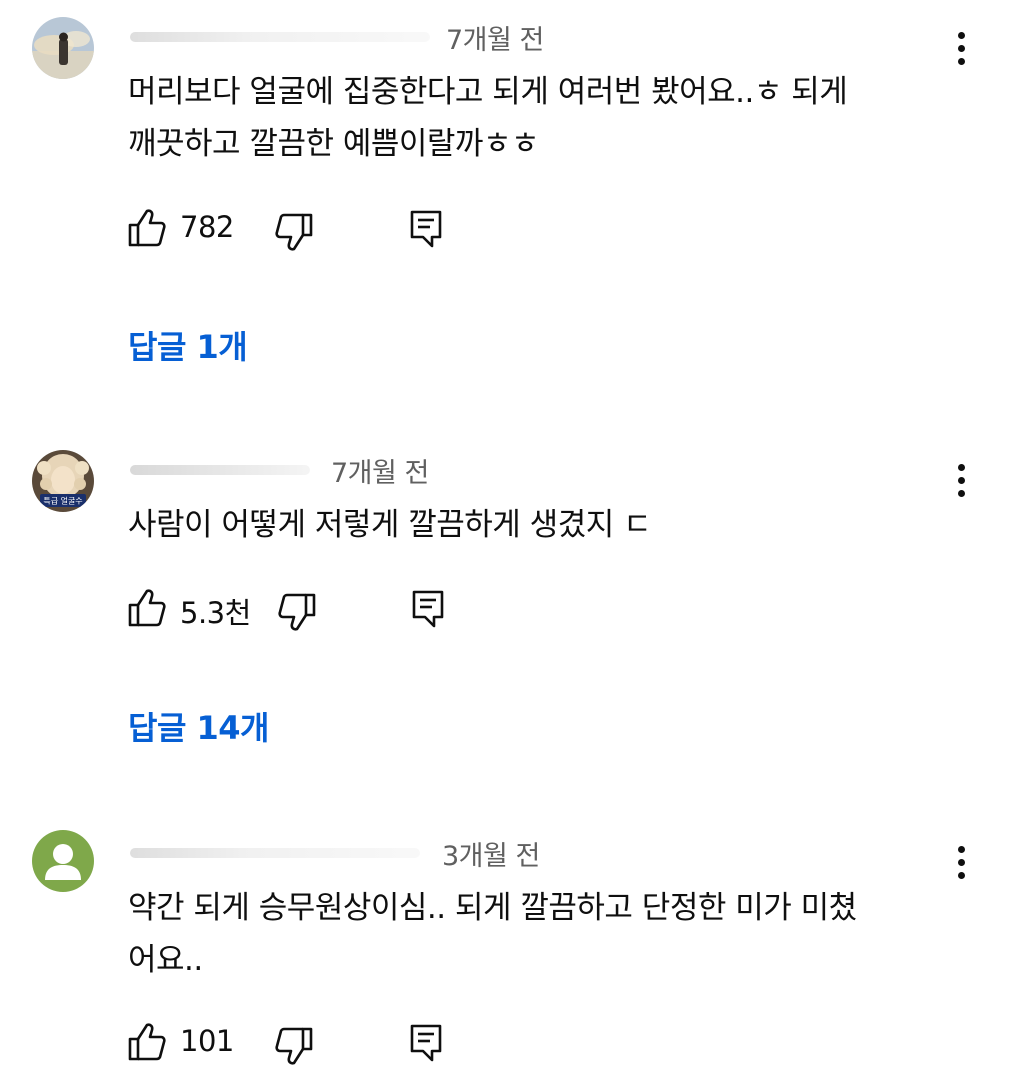  I want to click on avatar: 특급 얼굴수, so click(63, 481).